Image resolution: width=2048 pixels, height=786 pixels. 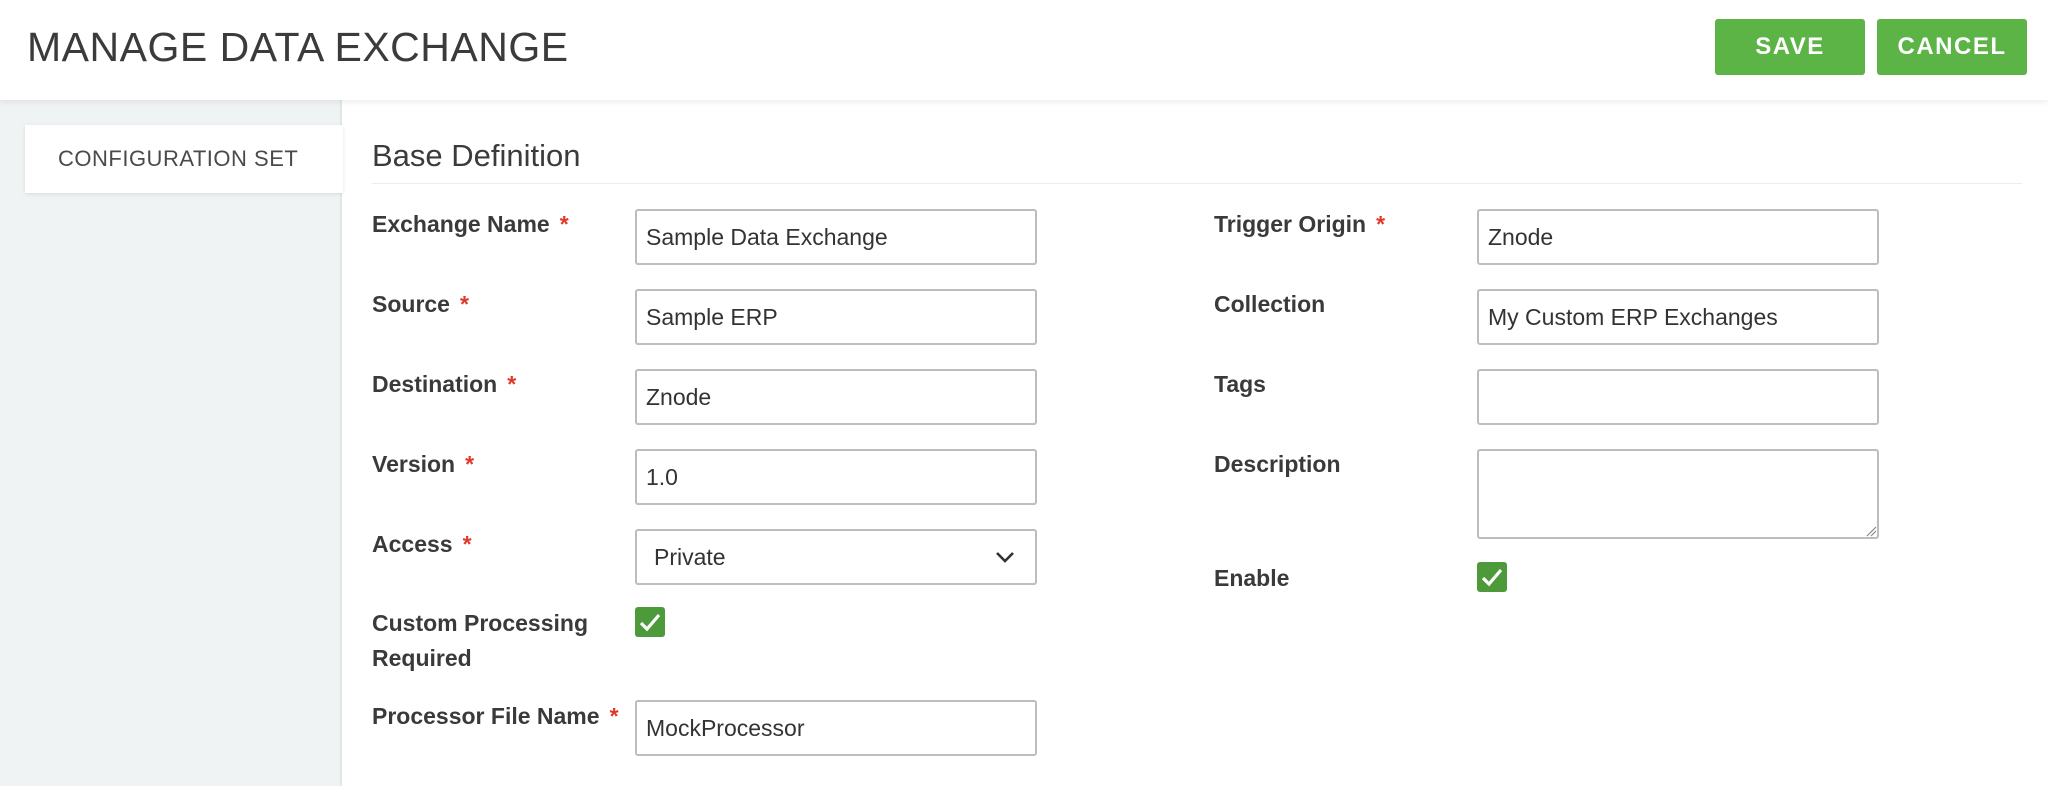 I want to click on access-selected-value: Private, so click(x=690, y=557).